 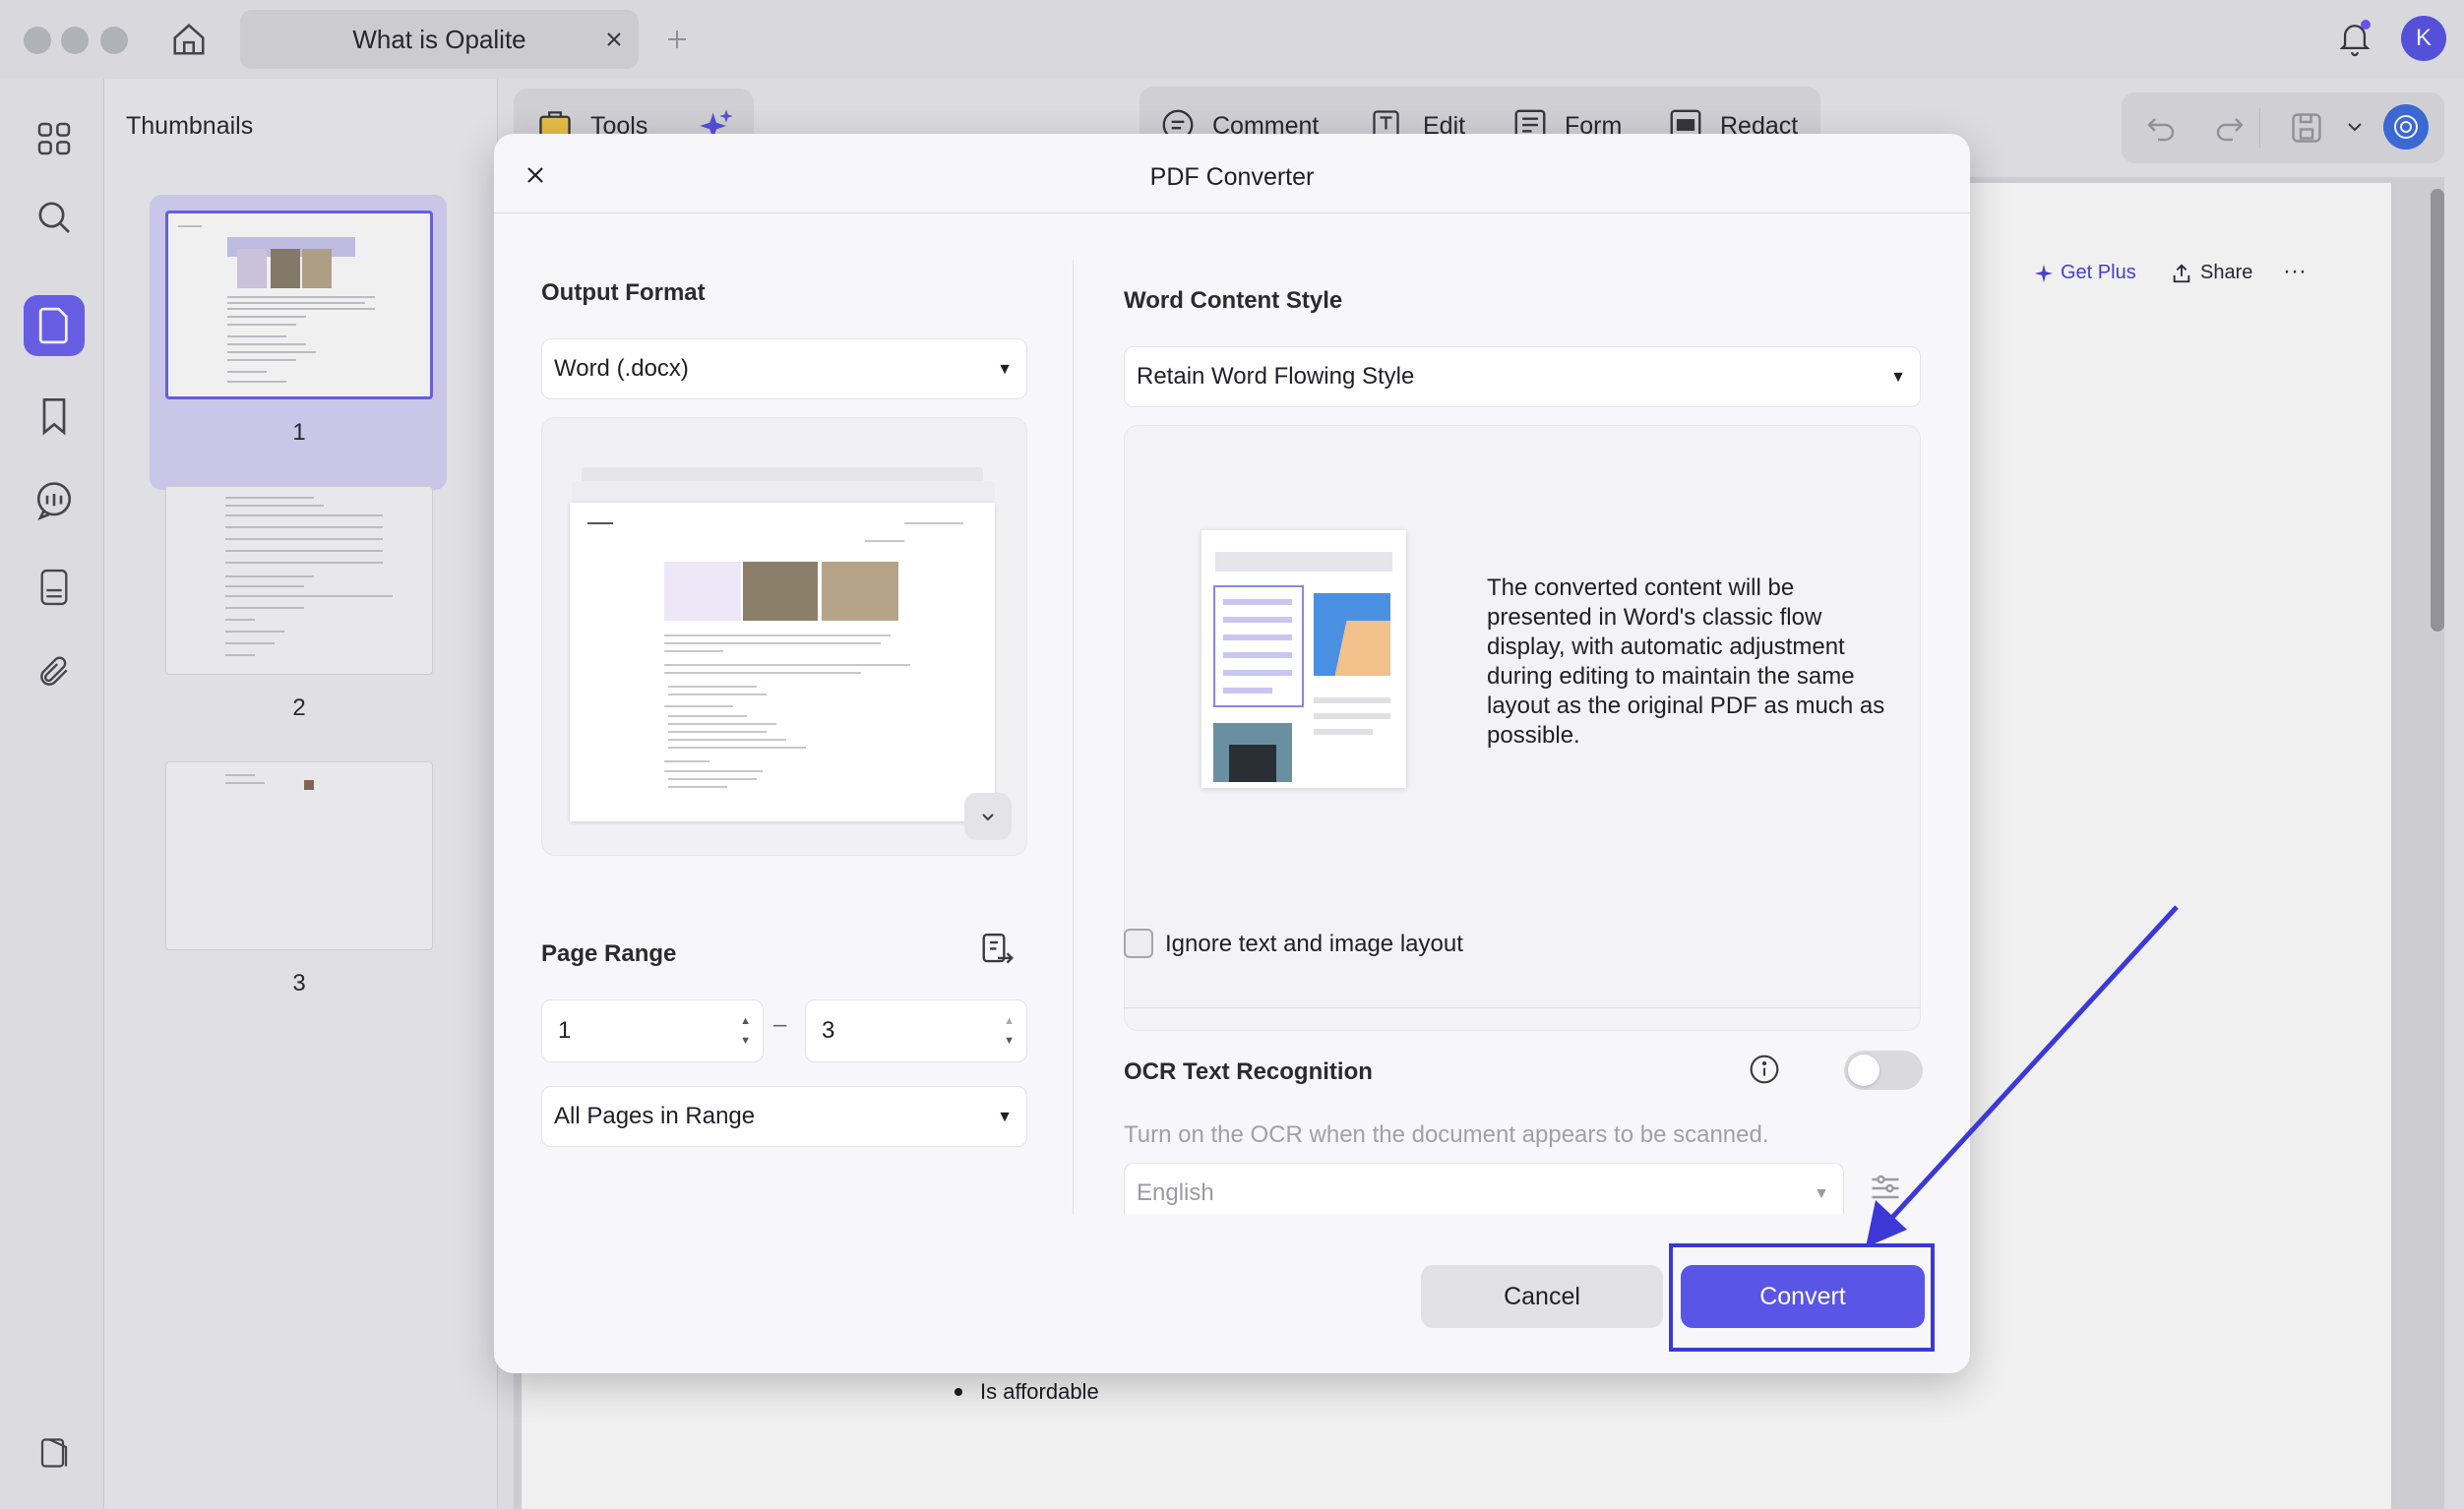 What do you see at coordinates (828, 1031) in the screenshot?
I see `range-to-value: 3` at bounding box center [828, 1031].